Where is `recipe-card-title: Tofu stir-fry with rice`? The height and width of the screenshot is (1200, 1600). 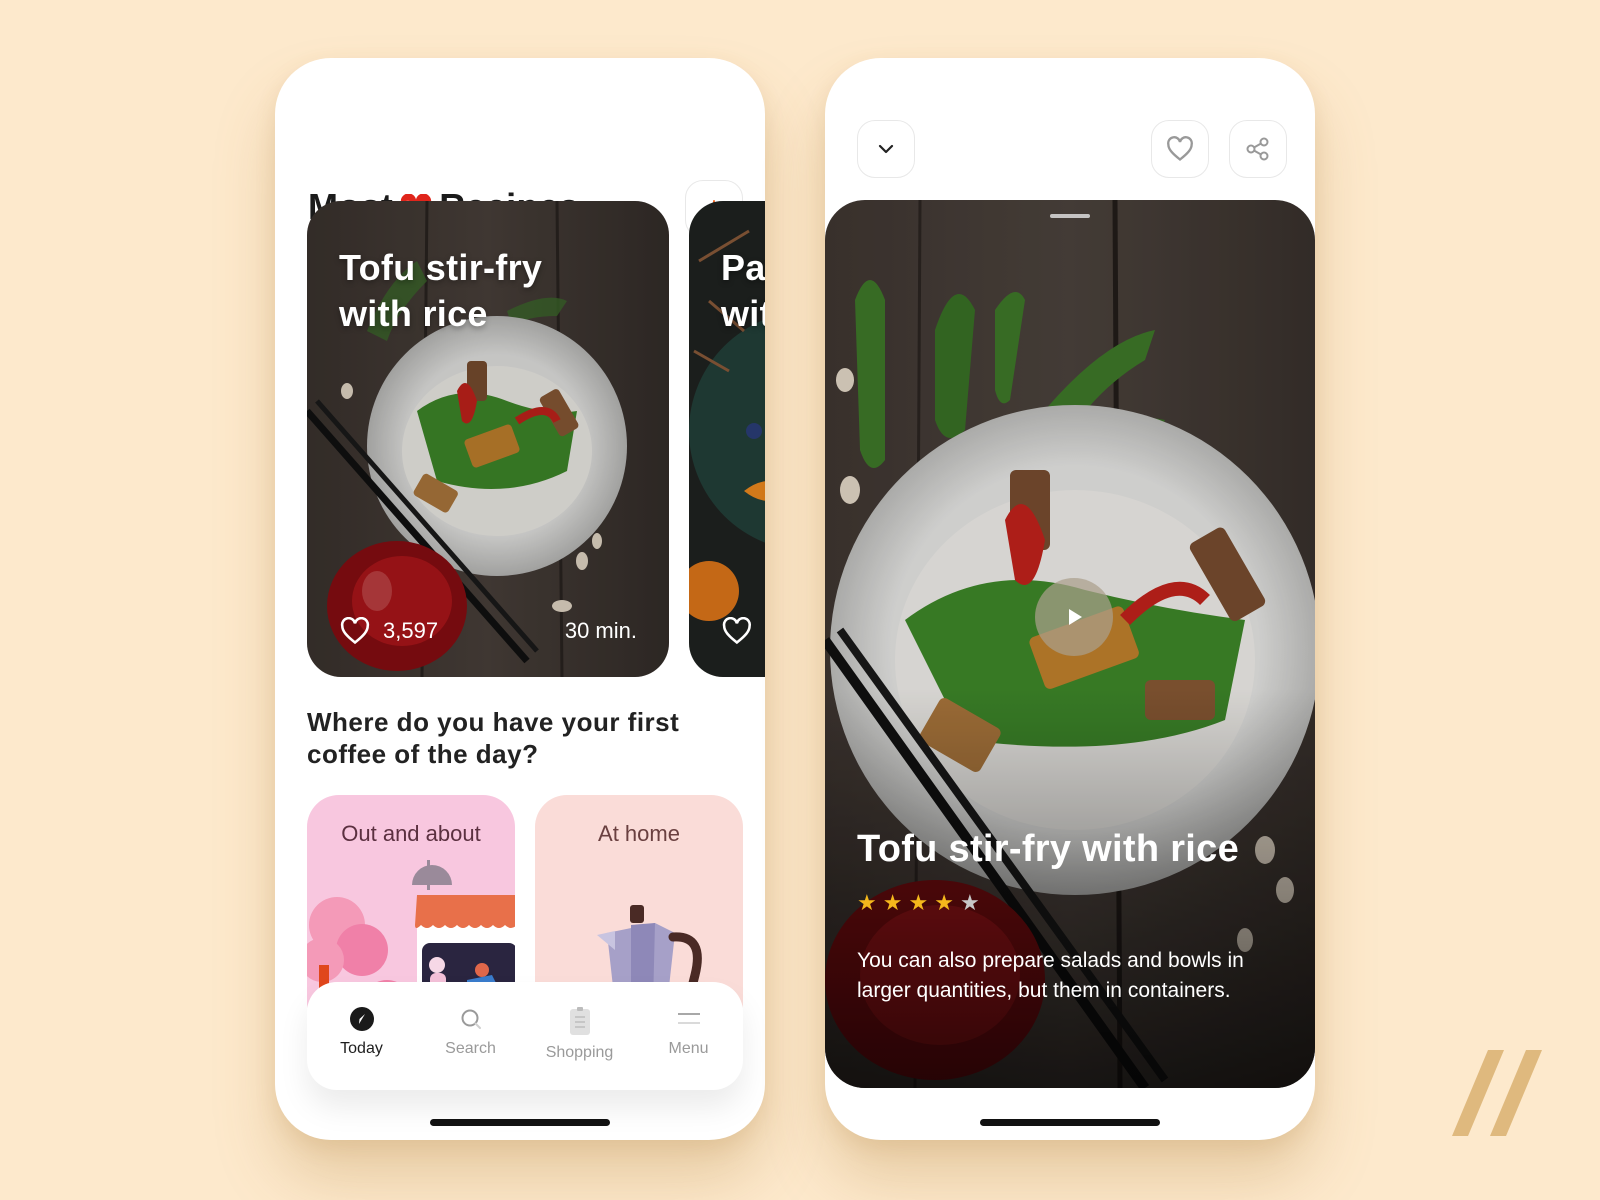 recipe-card-title: Tofu stir-fry with rice is located at coordinates (441, 290).